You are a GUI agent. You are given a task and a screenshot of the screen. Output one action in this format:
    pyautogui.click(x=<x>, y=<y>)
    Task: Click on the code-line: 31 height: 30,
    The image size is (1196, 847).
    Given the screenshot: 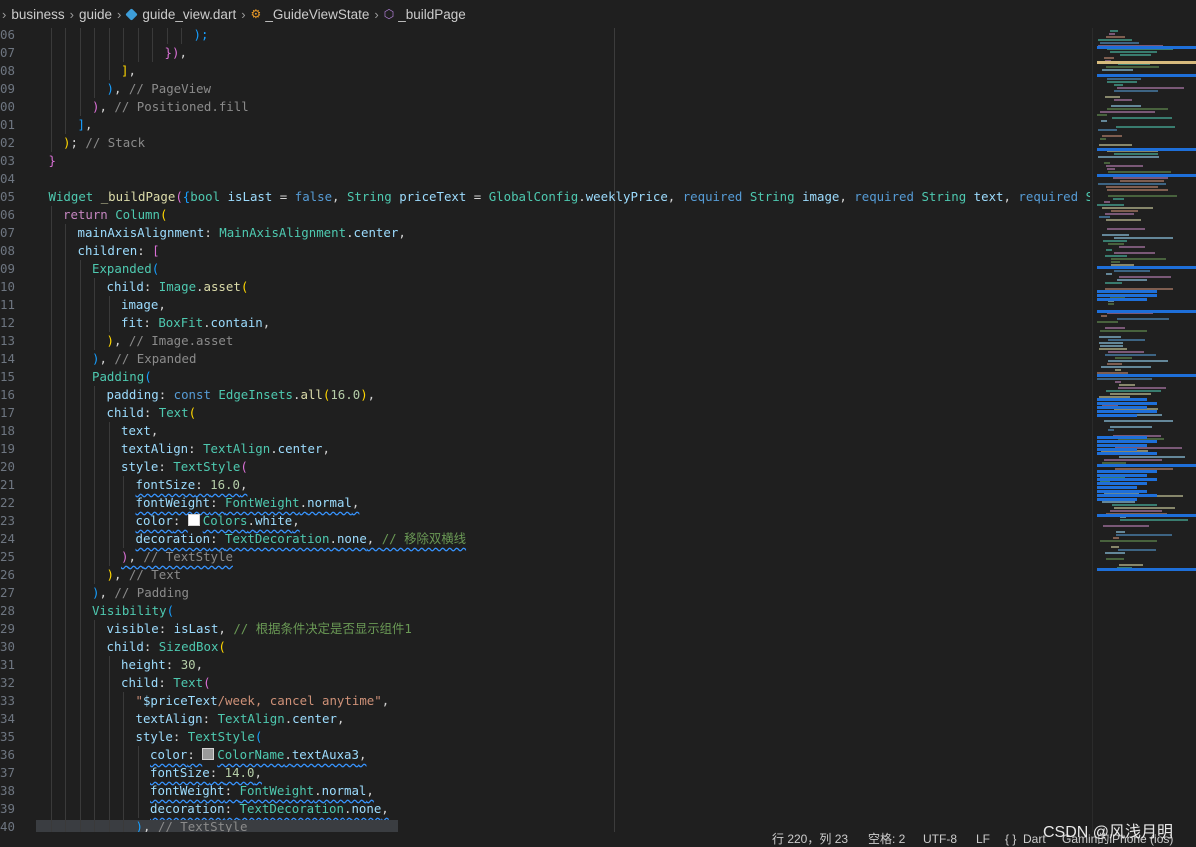 What is the action you would take?
    pyautogui.click(x=545, y=665)
    